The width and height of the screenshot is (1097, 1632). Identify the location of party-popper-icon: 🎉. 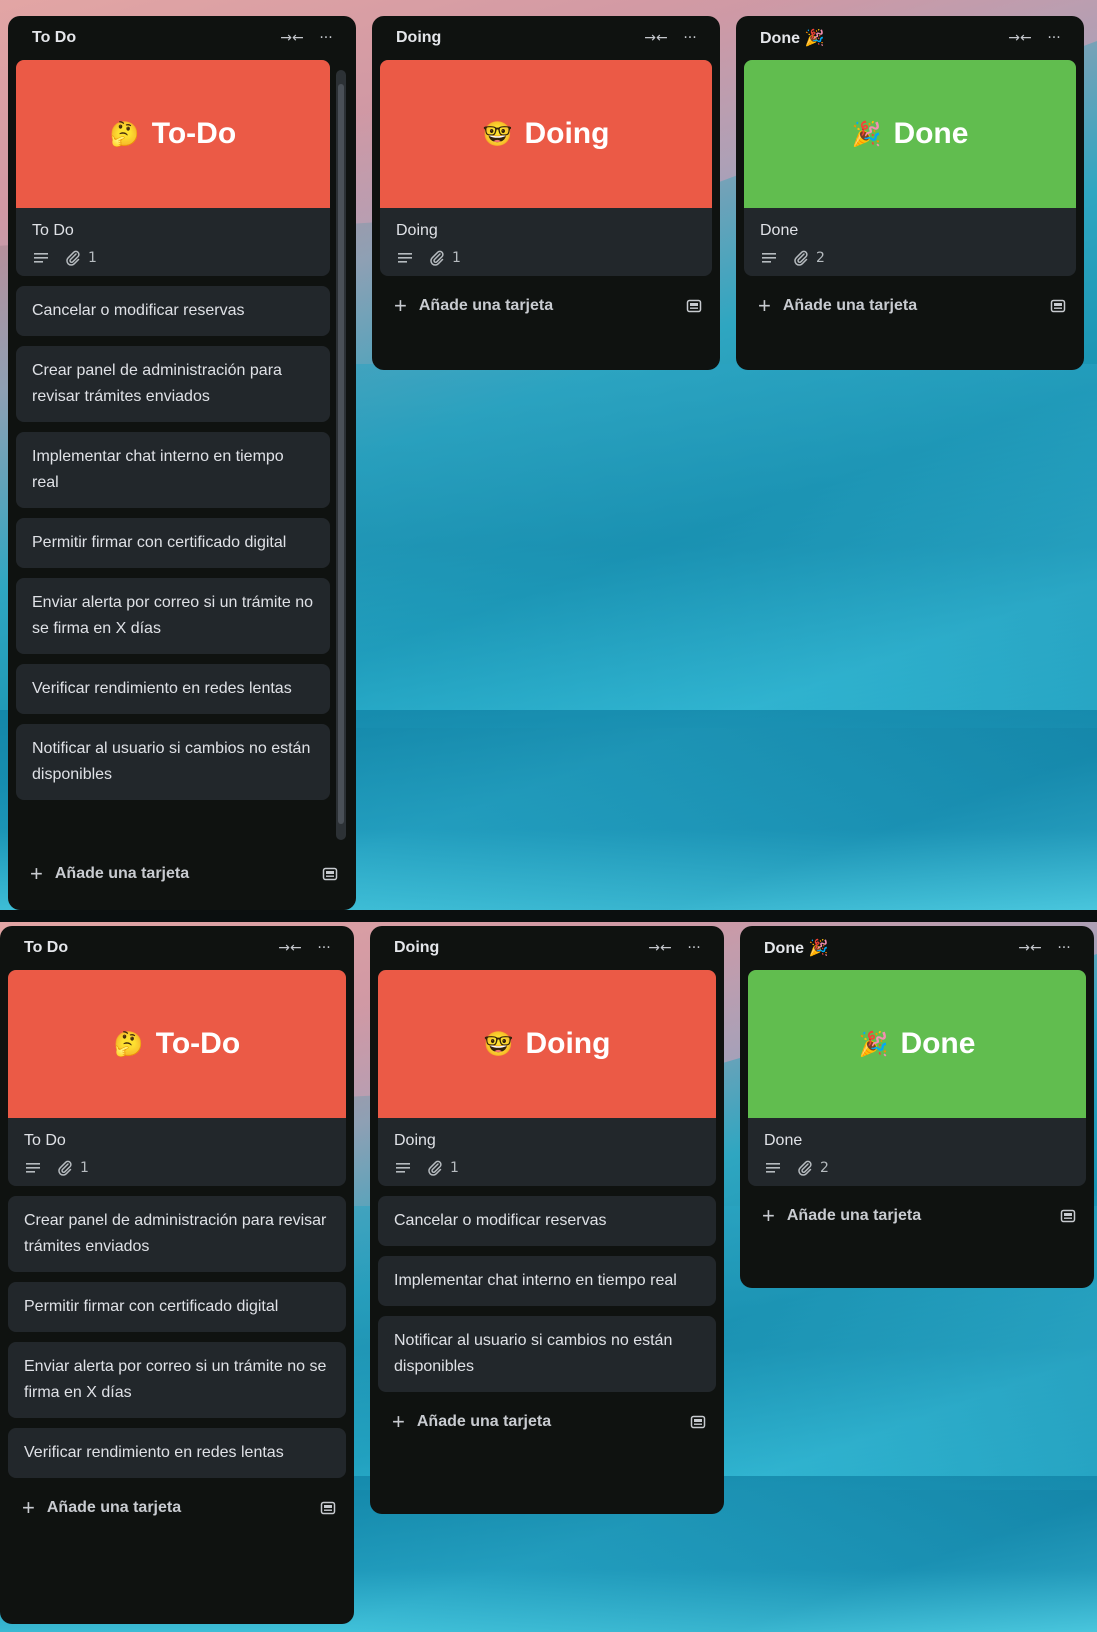
(866, 134).